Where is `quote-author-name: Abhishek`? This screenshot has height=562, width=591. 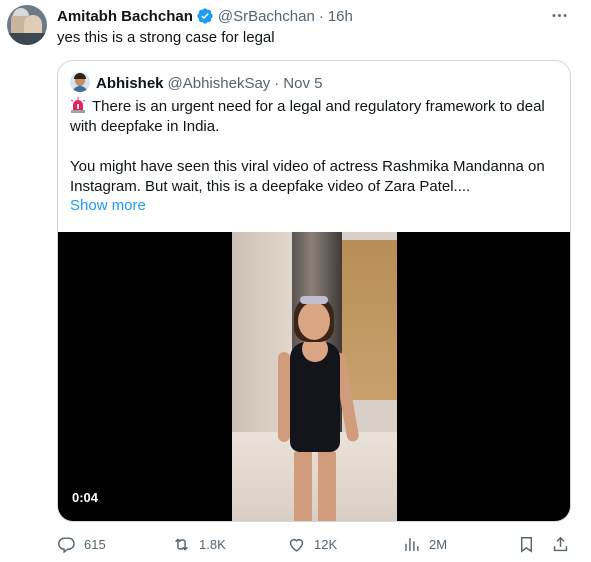
quote-author-name: Abhishek is located at coordinates (130, 83).